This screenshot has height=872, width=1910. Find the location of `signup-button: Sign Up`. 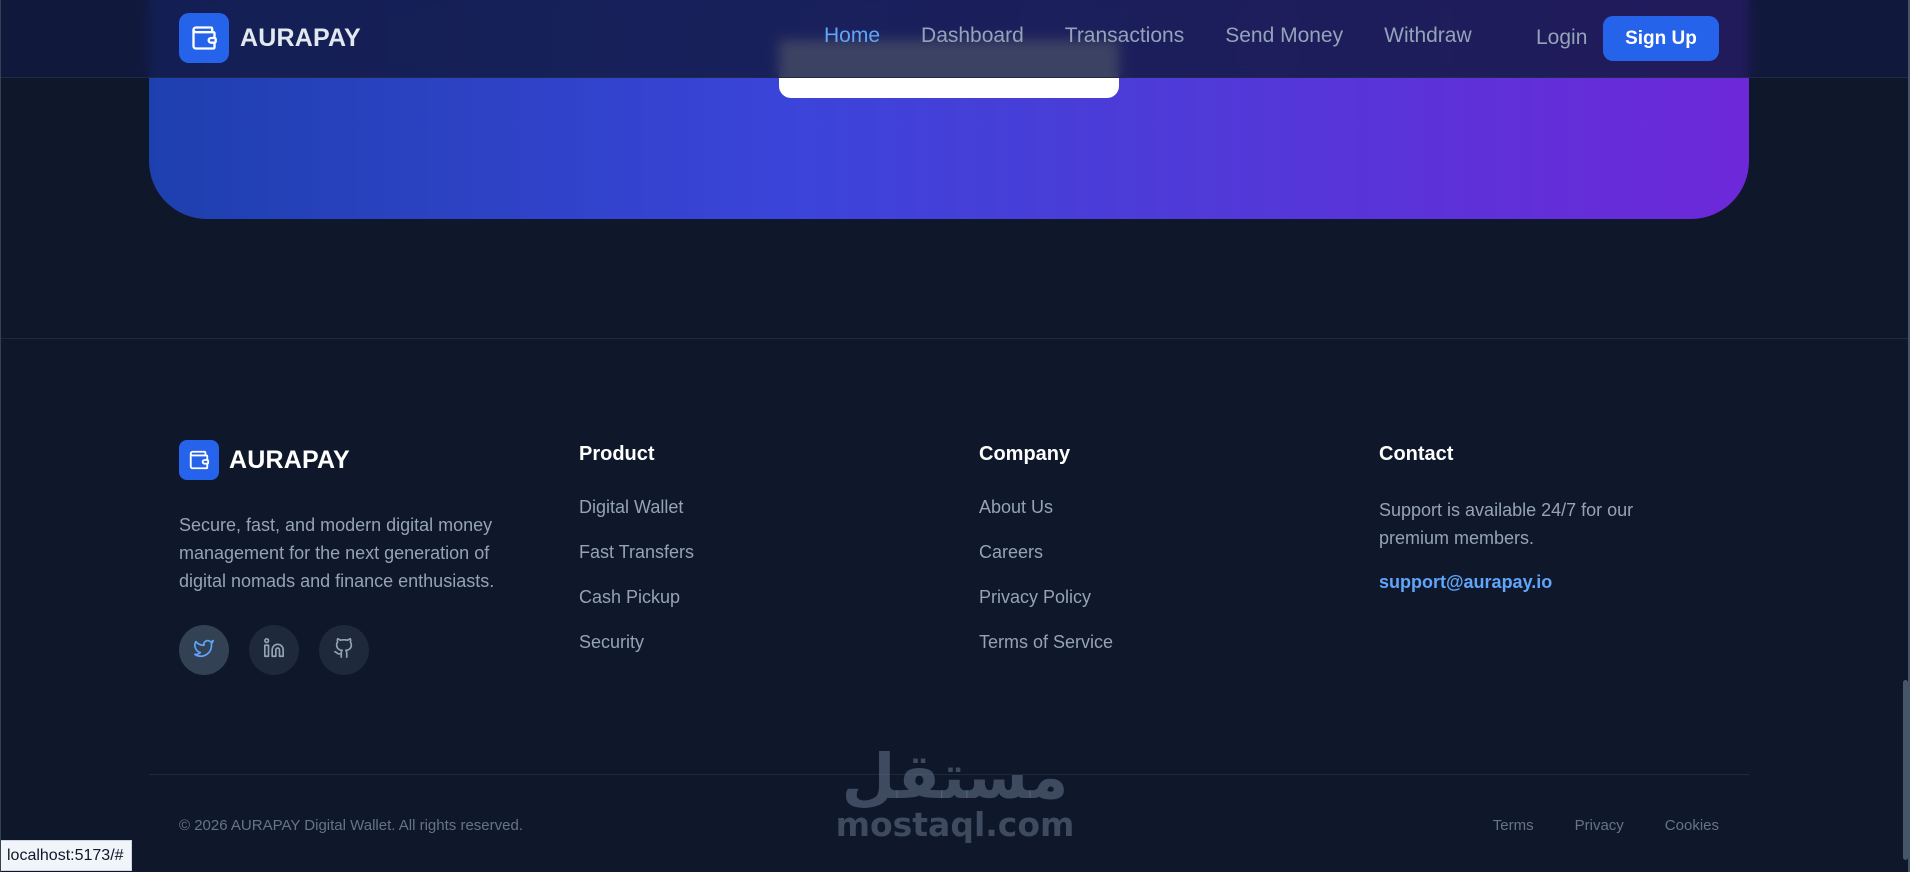

signup-button: Sign Up is located at coordinates (1661, 38).